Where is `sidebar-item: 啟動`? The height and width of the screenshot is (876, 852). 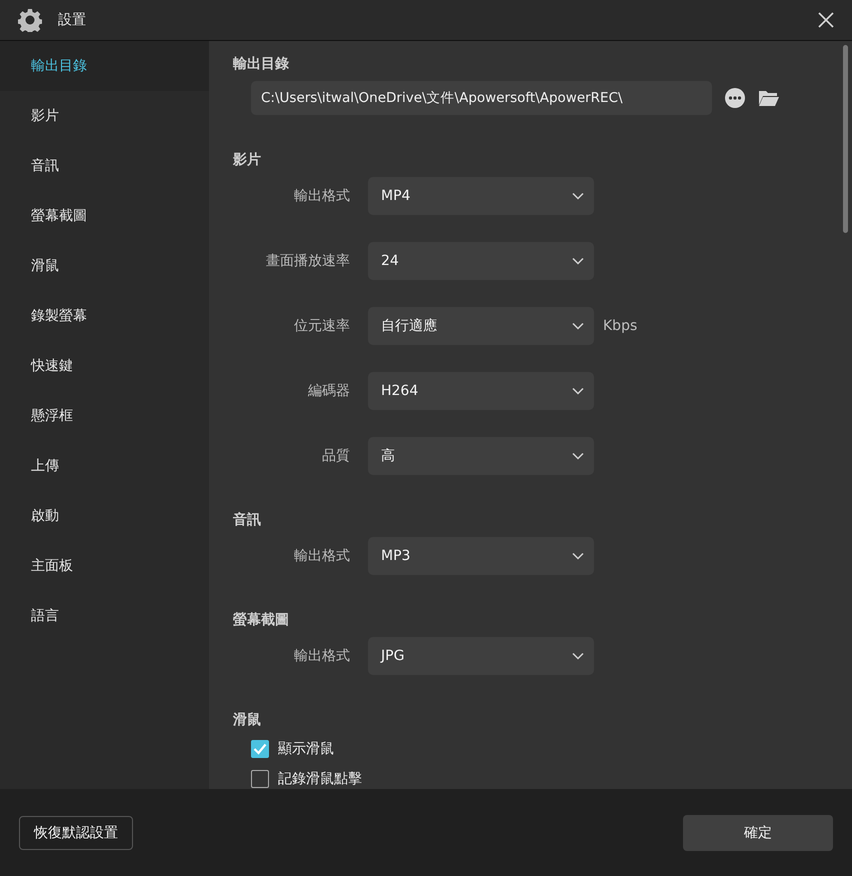
sidebar-item: 啟動 is located at coordinates (104, 516).